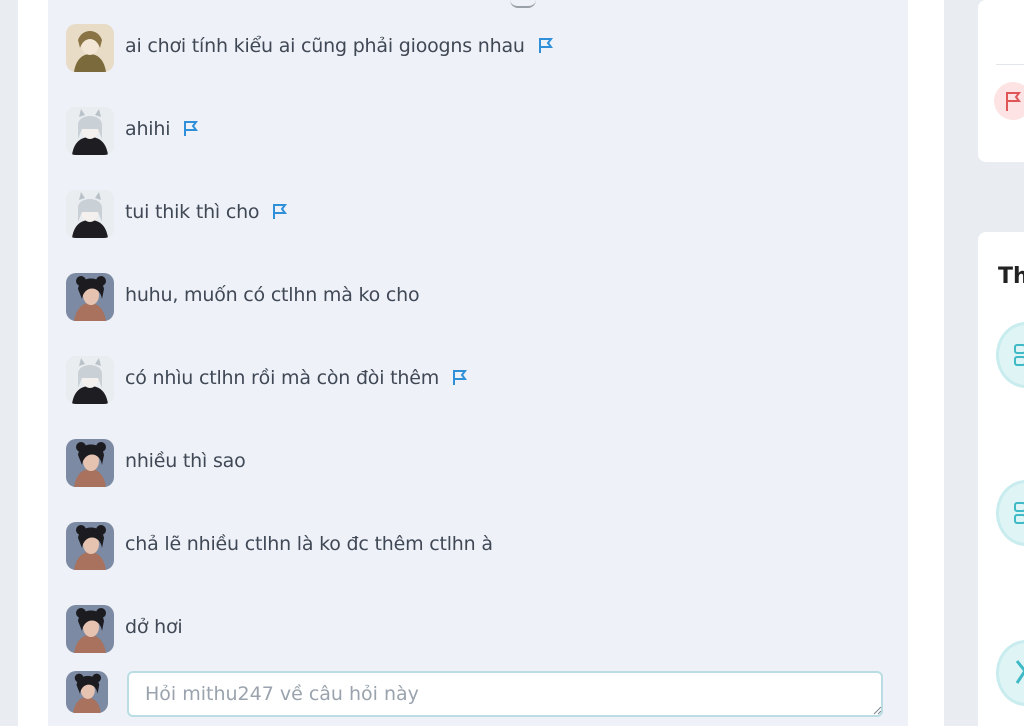 The height and width of the screenshot is (726, 1024). What do you see at coordinates (476, 214) in the screenshot?
I see `comment-item: tui thik thì cho` at bounding box center [476, 214].